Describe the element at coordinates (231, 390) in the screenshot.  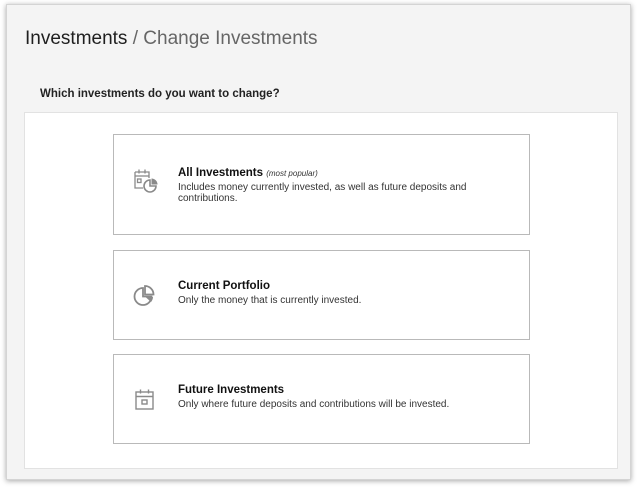
I see `option-title: Future Investments` at that location.